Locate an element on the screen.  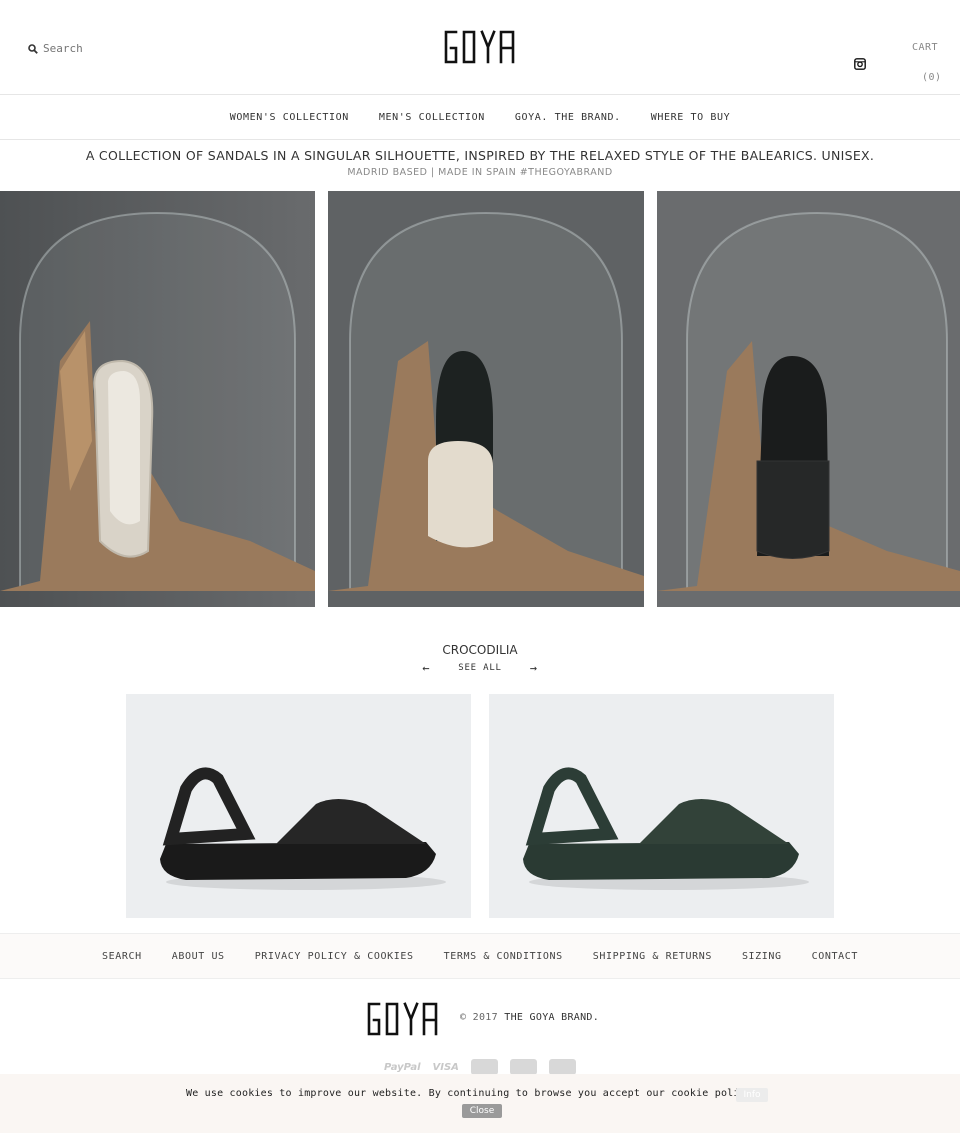
prev-arrow-icon: ← is located at coordinates (426, 668).